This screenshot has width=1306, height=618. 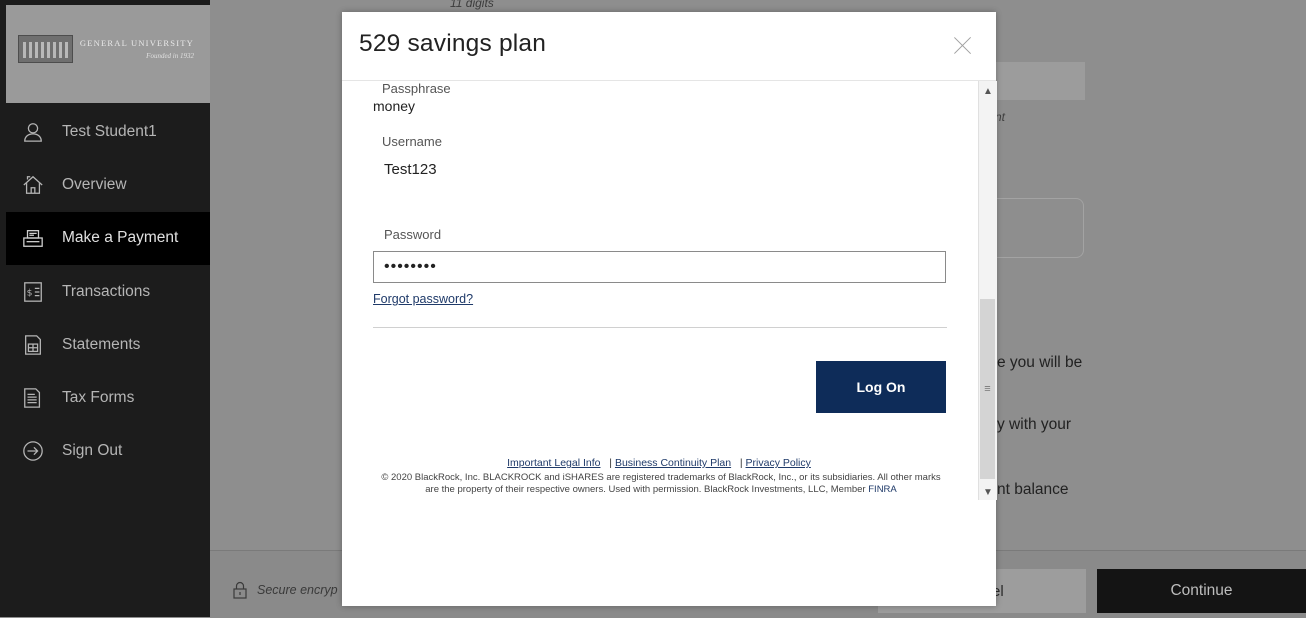 I want to click on divider, so click(x=660, y=327).